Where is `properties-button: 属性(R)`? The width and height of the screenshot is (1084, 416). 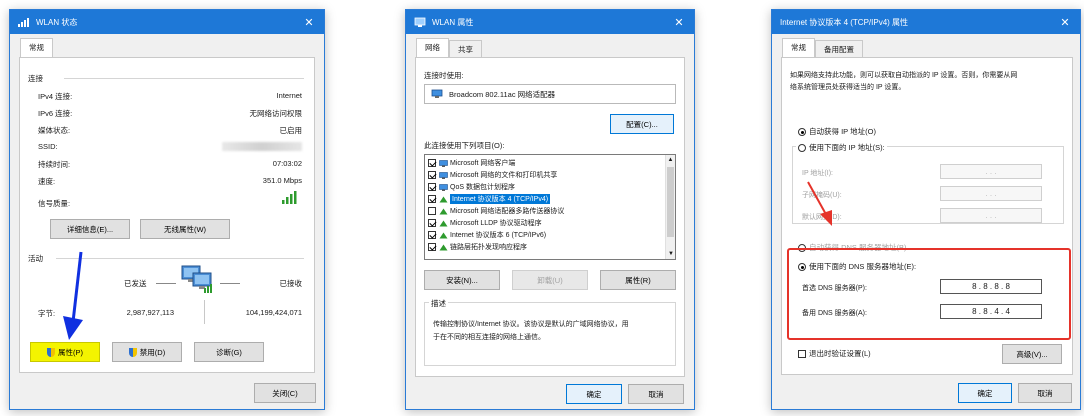 properties-button: 属性(R) is located at coordinates (638, 280).